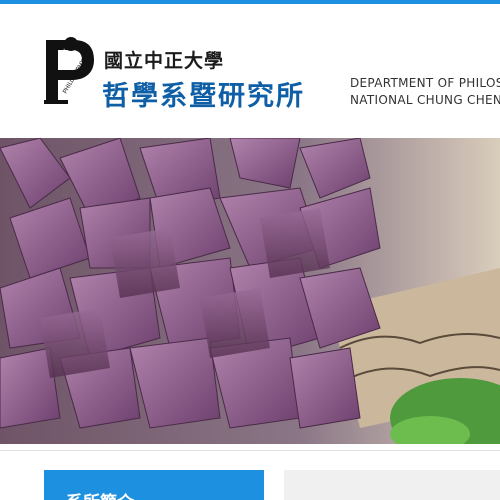  What do you see at coordinates (392, 485) in the screenshot?
I see `main-content-panel` at bounding box center [392, 485].